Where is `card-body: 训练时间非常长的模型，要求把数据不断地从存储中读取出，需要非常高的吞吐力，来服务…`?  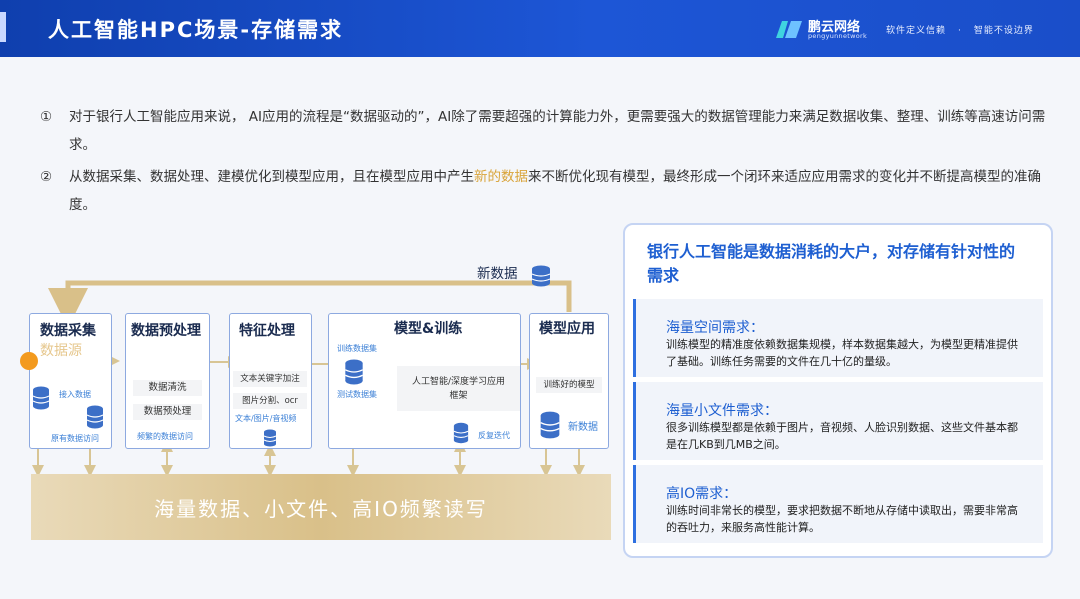
card-body: 训练时间非常长的模型，要求把数据不断地从存储中读取出，需要非常高的吞吐力，来服务… is located at coordinates (842, 519).